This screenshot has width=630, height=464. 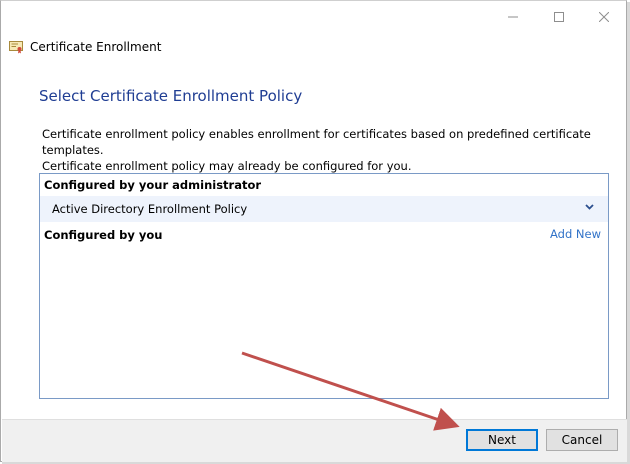 I want to click on maximize-button, so click(x=558, y=17).